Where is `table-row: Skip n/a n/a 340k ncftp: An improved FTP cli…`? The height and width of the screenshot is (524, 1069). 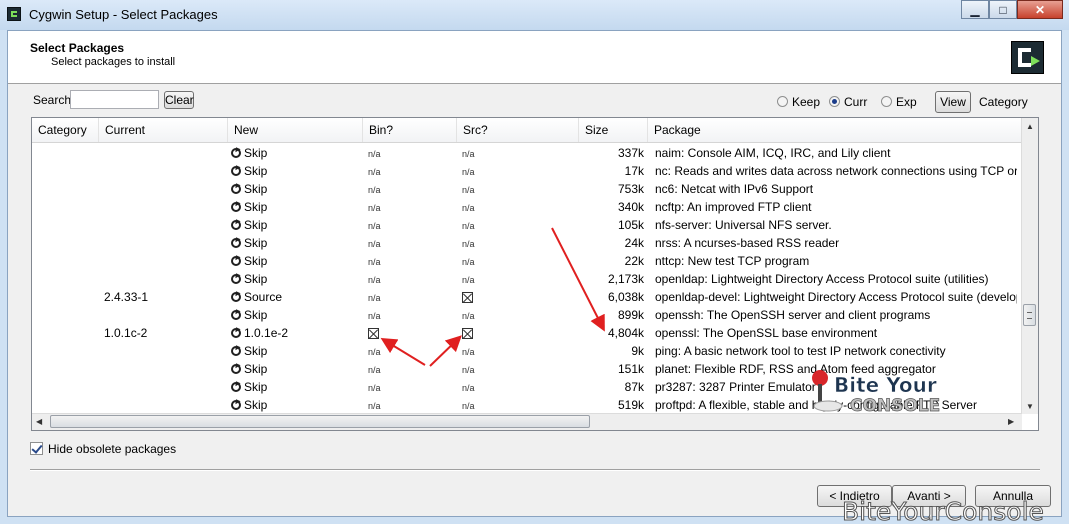
table-row: Skip n/a n/a 340k ncftp: An improved FTP cli… is located at coordinates (529, 207).